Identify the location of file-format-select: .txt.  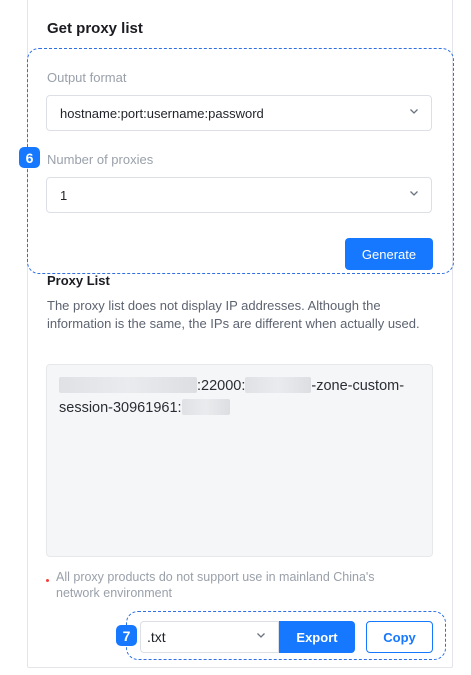
(209, 637).